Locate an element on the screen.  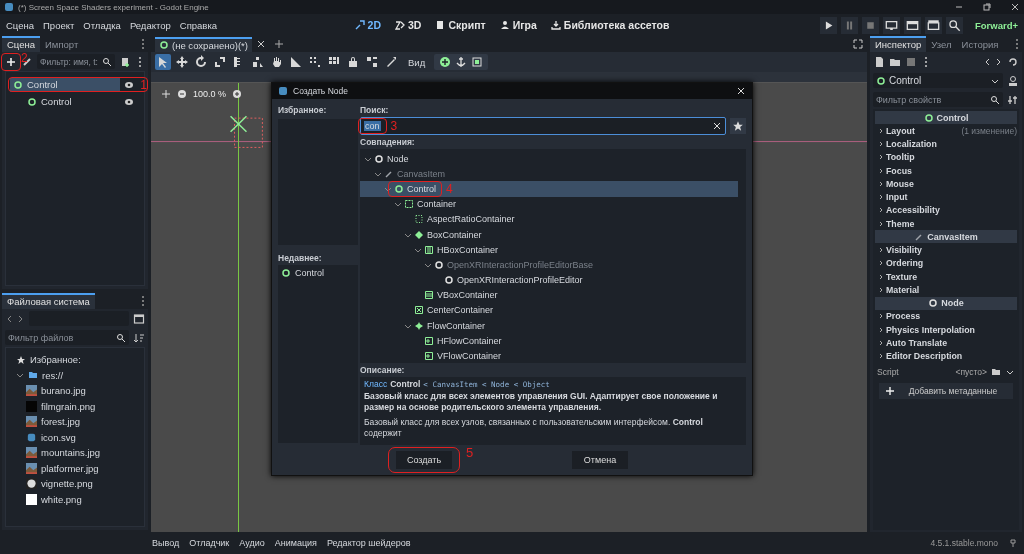
favorites-item: Избранное: is located at coordinates (55, 360).